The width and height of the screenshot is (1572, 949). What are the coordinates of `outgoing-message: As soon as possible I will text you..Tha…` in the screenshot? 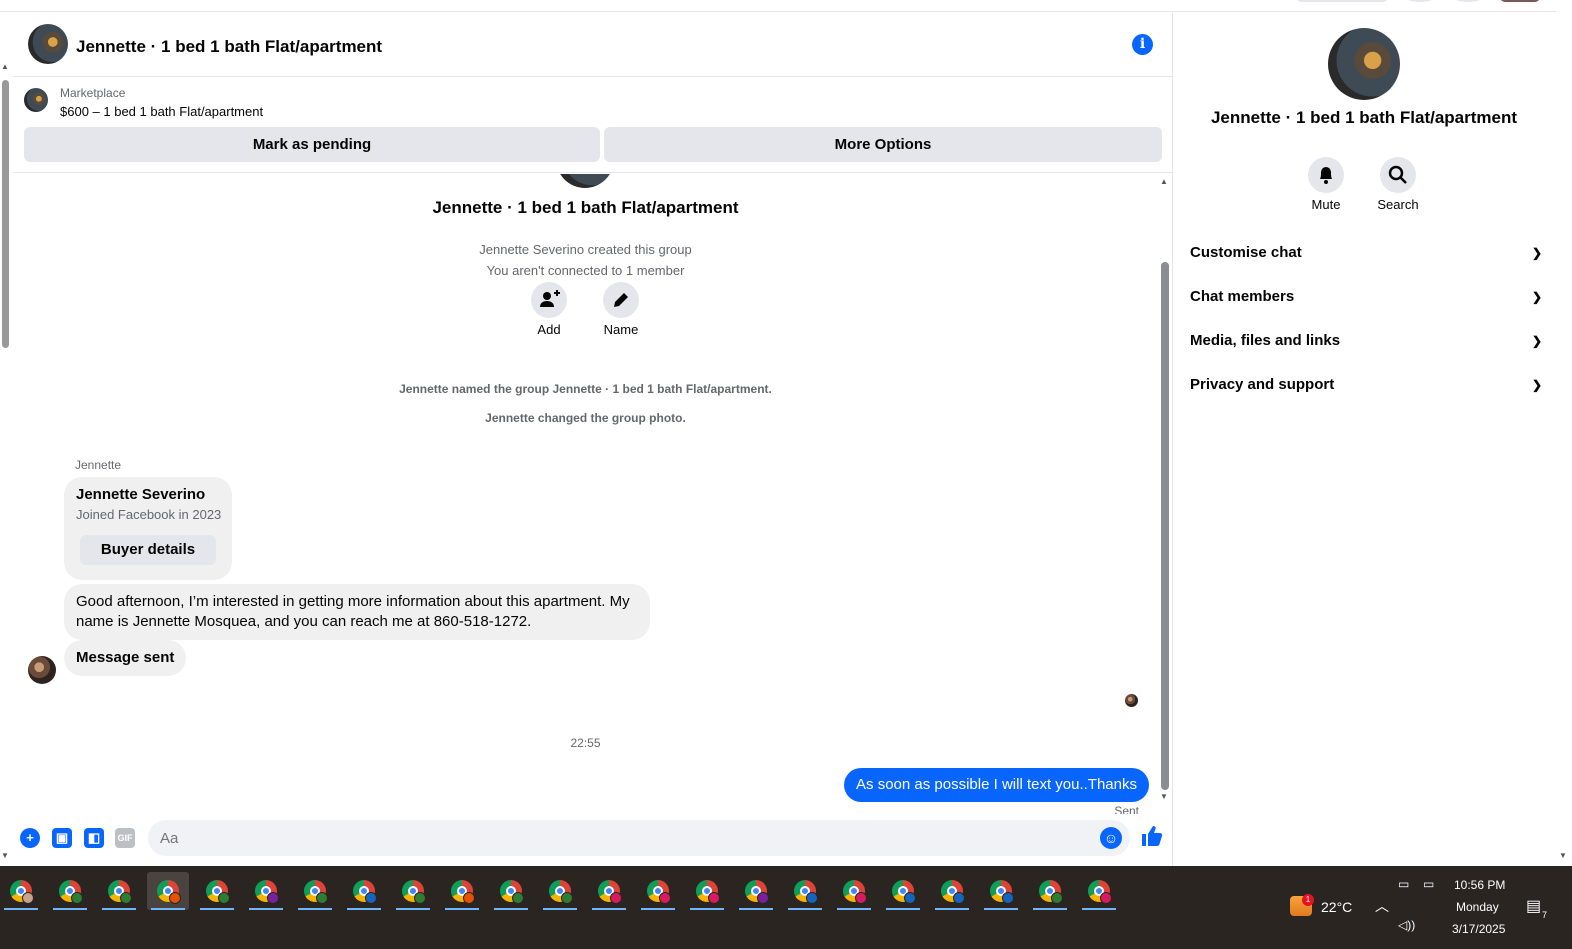 It's located at (996, 785).